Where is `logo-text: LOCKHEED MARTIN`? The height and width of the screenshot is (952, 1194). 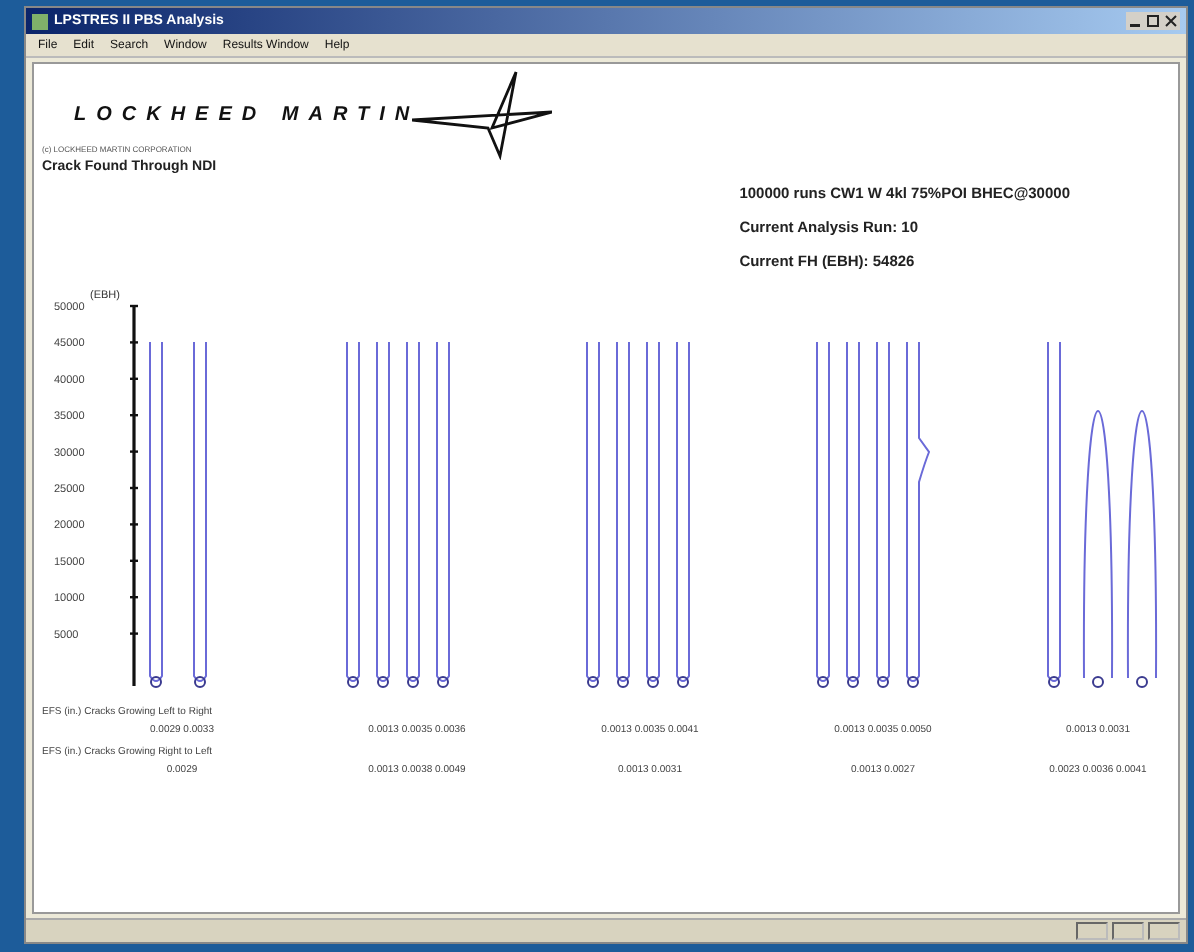 logo-text: LOCKHEED MARTIN is located at coordinates (247, 114).